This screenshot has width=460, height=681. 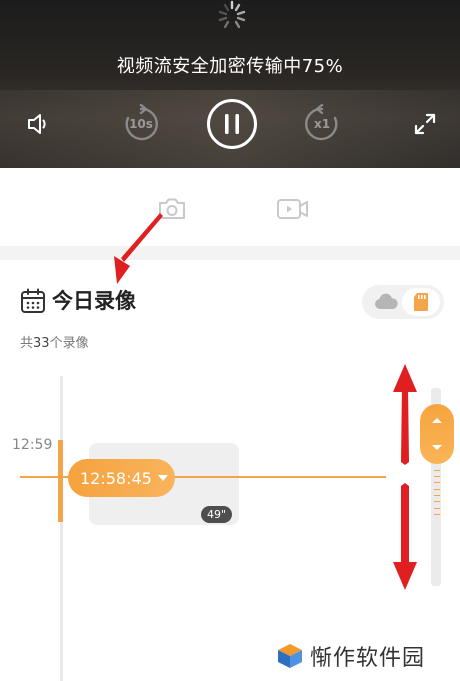 I want to click on sd-card-icon, so click(x=421, y=302).